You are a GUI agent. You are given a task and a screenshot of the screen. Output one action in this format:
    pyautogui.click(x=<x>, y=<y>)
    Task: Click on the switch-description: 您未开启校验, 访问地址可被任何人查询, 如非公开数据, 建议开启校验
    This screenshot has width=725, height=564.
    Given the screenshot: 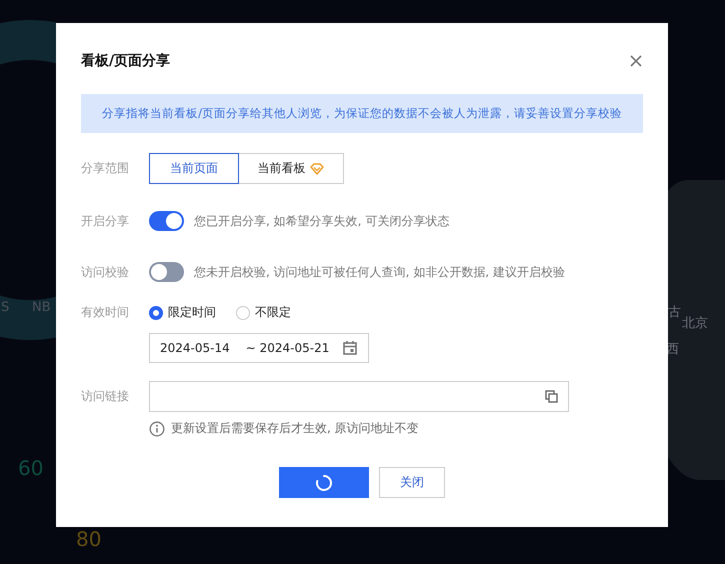 What is the action you would take?
    pyautogui.click(x=379, y=272)
    